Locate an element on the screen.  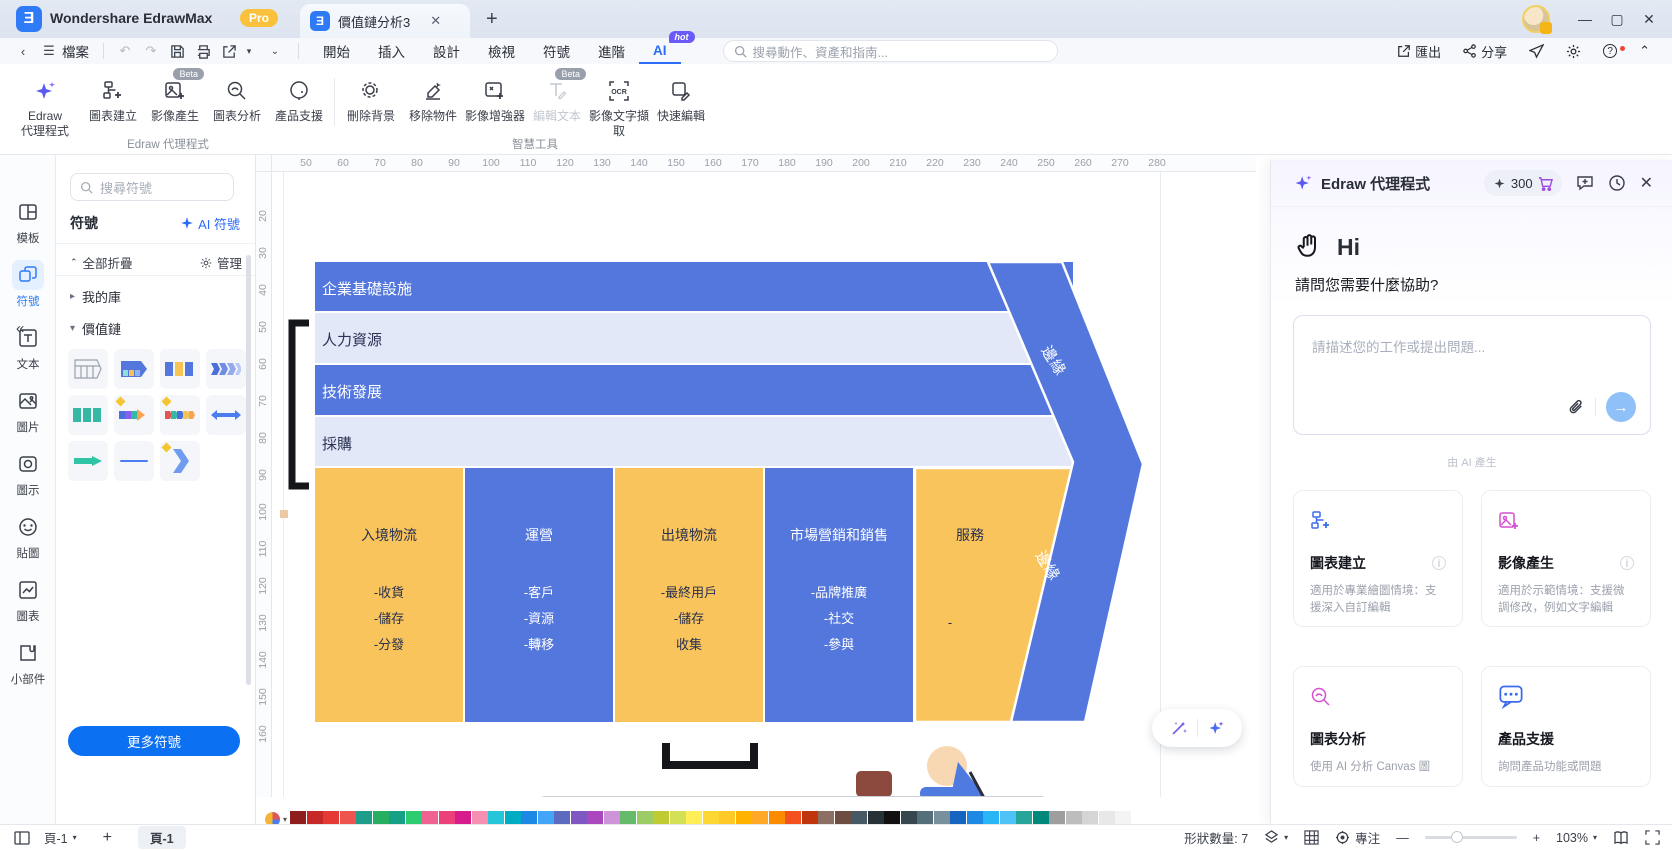
hamburger-icon: ☰ is located at coordinates (49, 51).